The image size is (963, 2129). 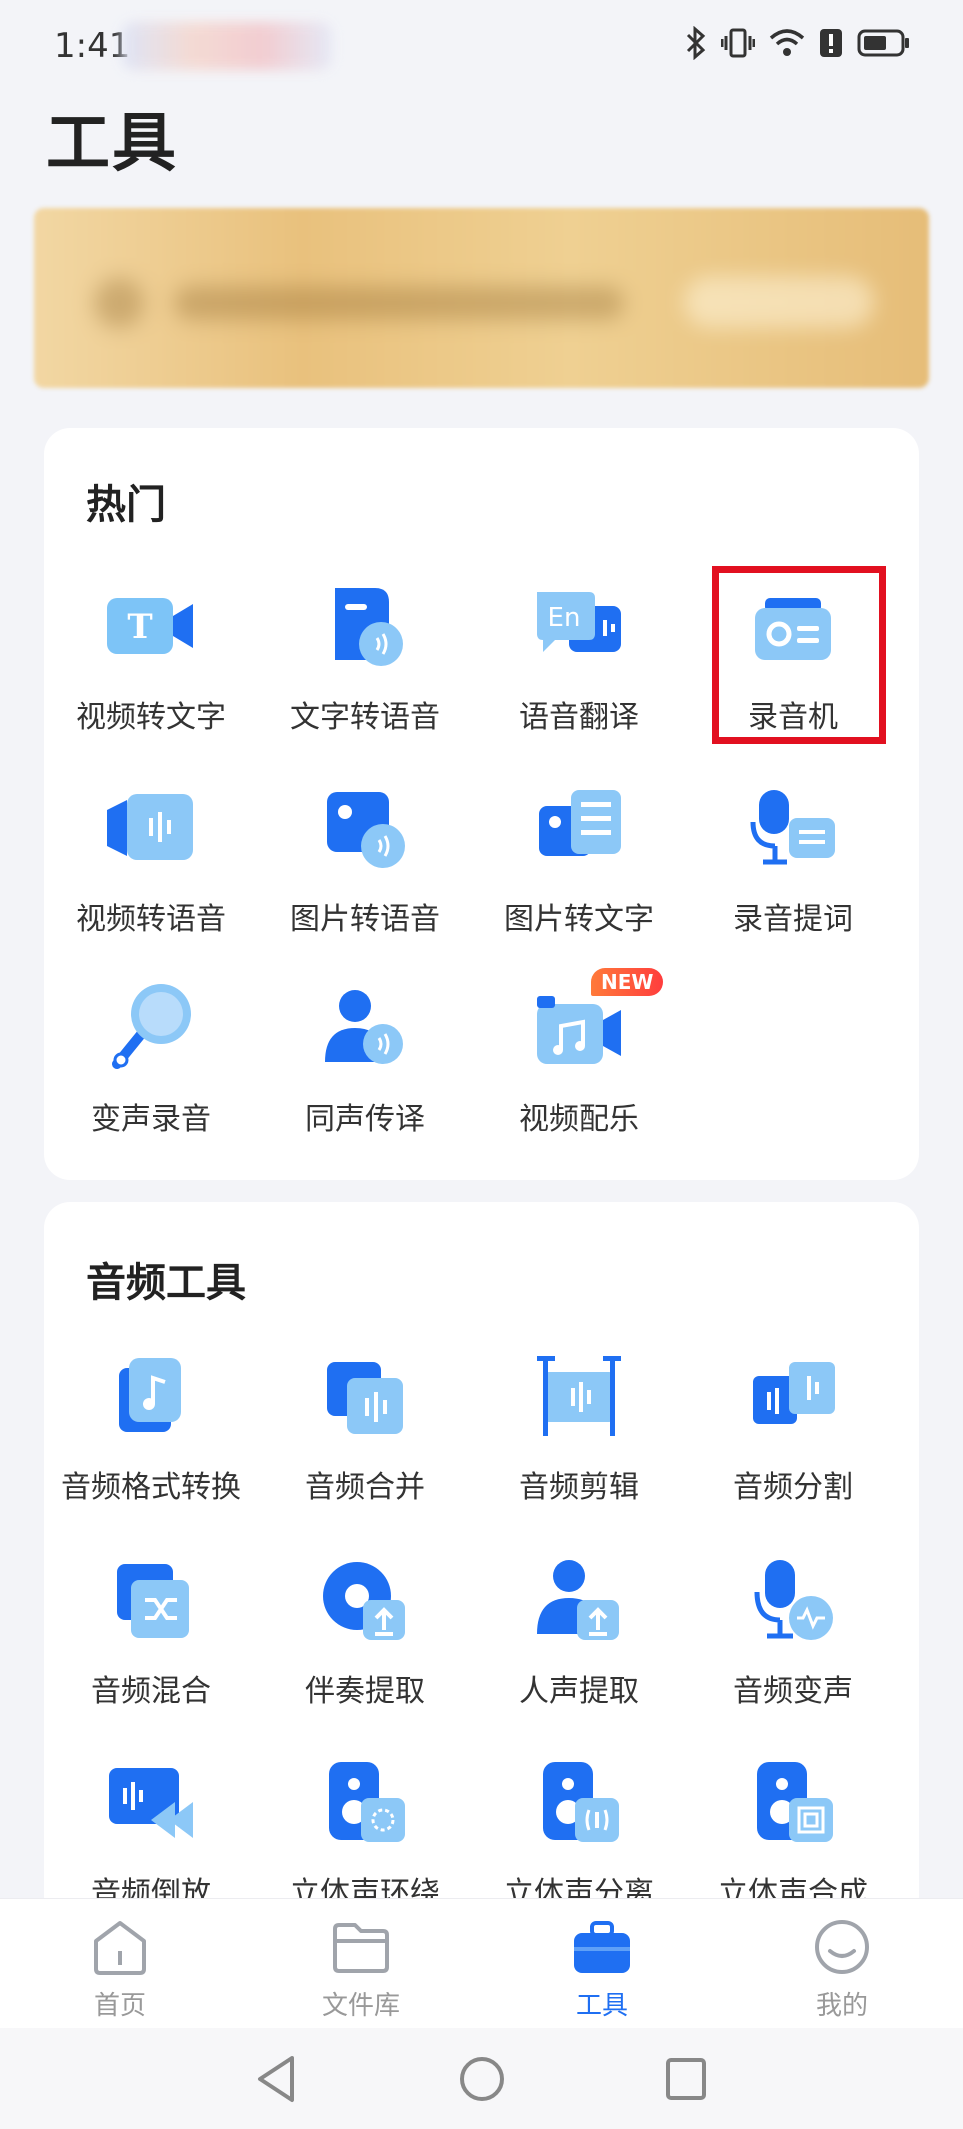 I want to click on status-time: 1:41, so click(x=92, y=46).